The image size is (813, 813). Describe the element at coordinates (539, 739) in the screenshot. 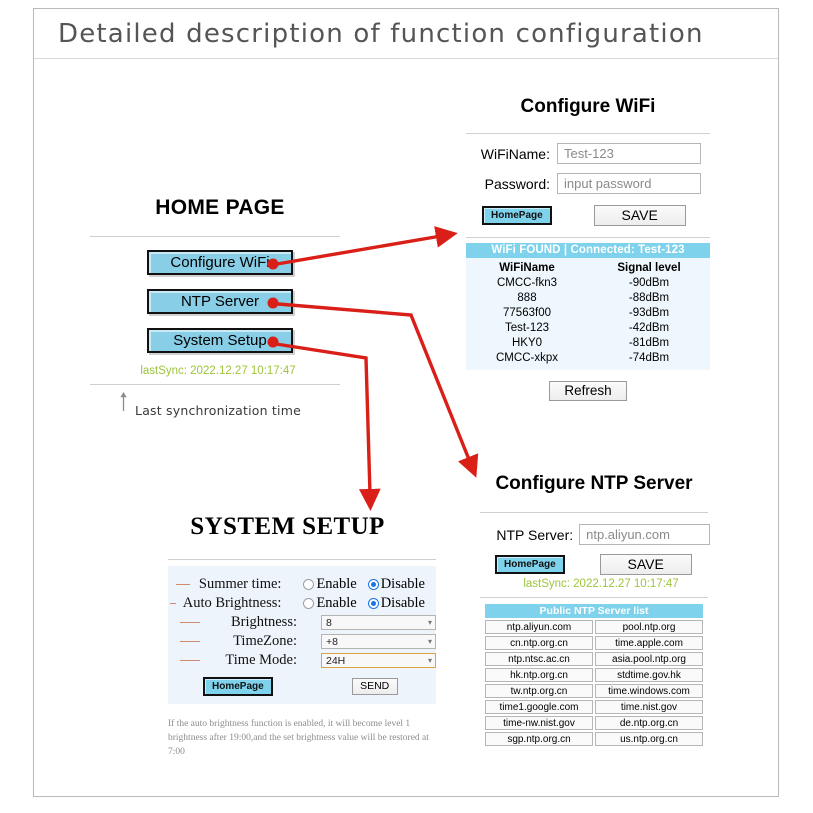

I see `ntp-server-cell: sgp.ntp.org.cn` at that location.